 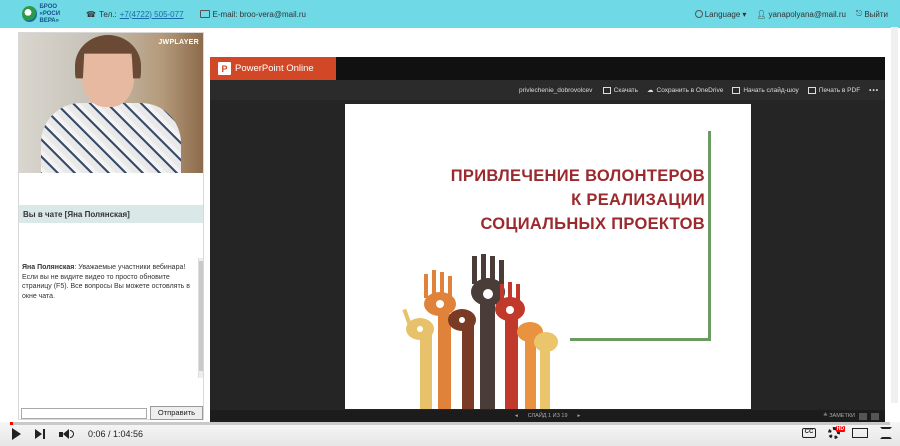 What do you see at coordinates (40, 434) in the screenshot?
I see `next-icon` at bounding box center [40, 434].